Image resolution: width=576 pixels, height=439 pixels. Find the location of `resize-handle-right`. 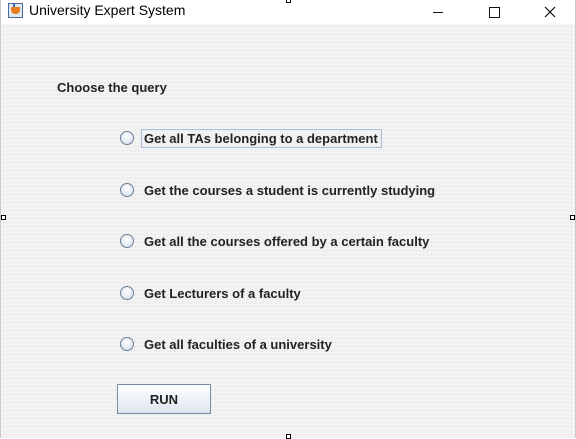

resize-handle-right is located at coordinates (572, 217).